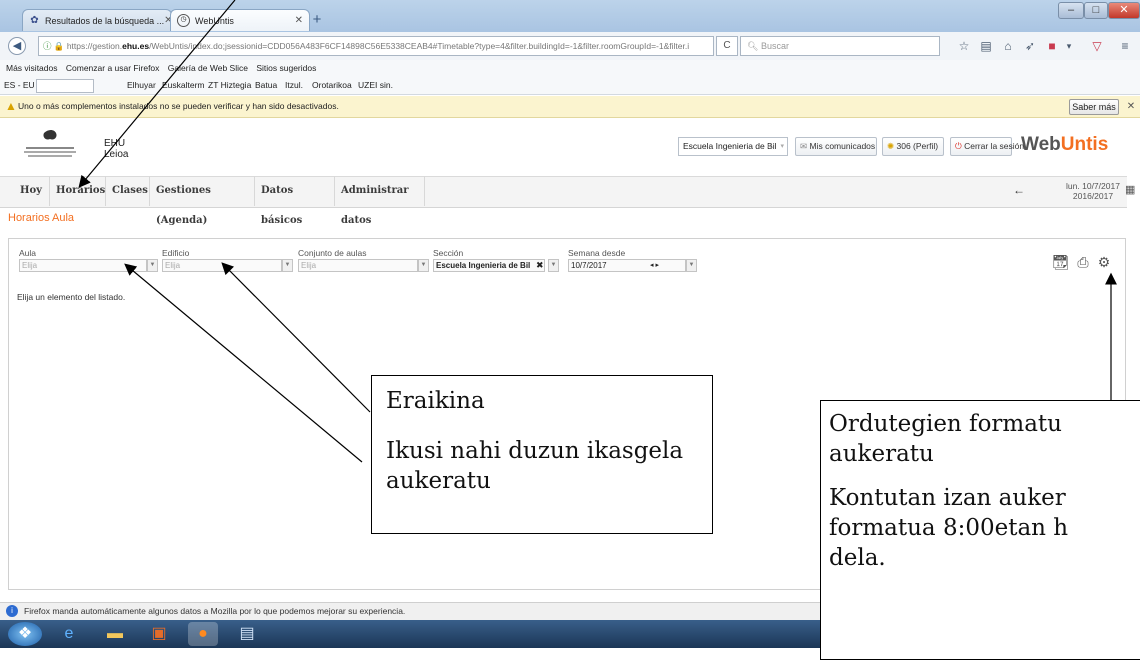 Image resolution: width=1140 pixels, height=660 pixels. I want to click on new-tab-button: +, so click(317, 20).